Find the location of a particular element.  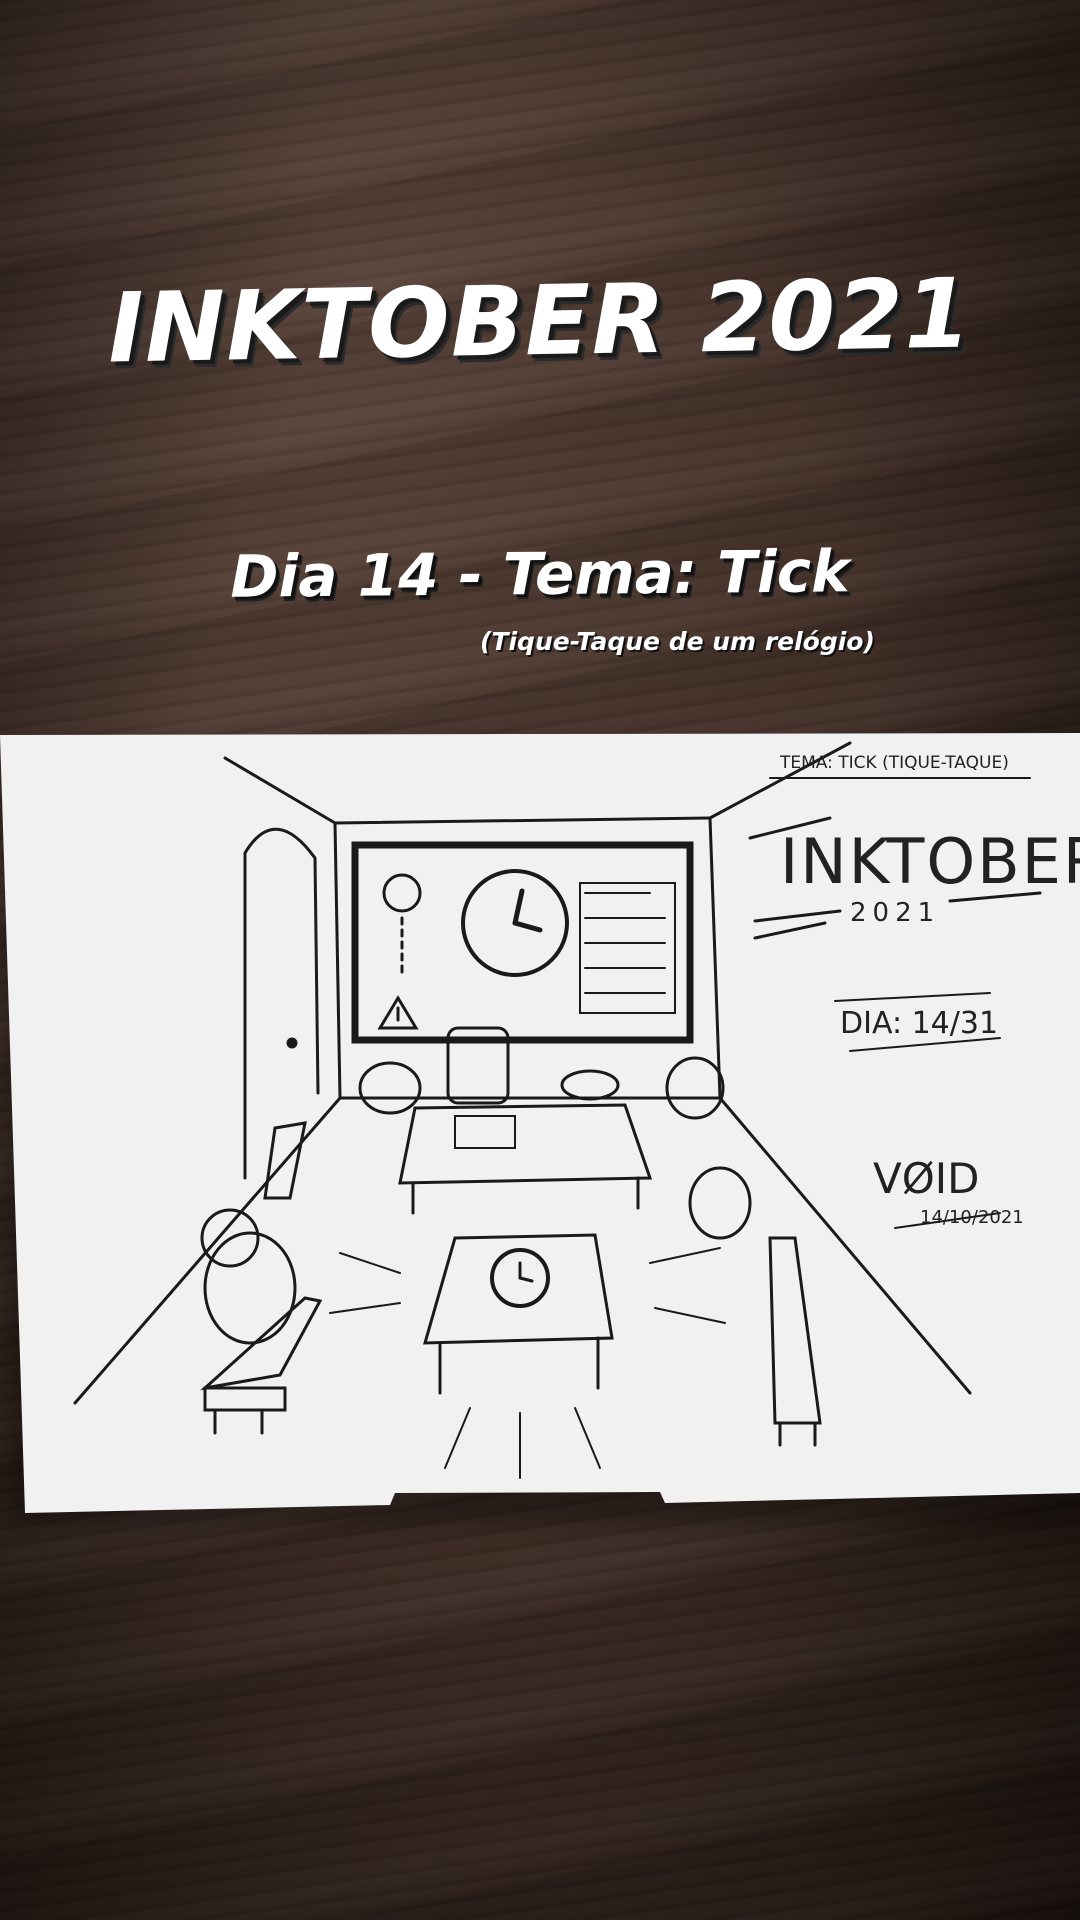

creature-right is located at coordinates (695, 1088).